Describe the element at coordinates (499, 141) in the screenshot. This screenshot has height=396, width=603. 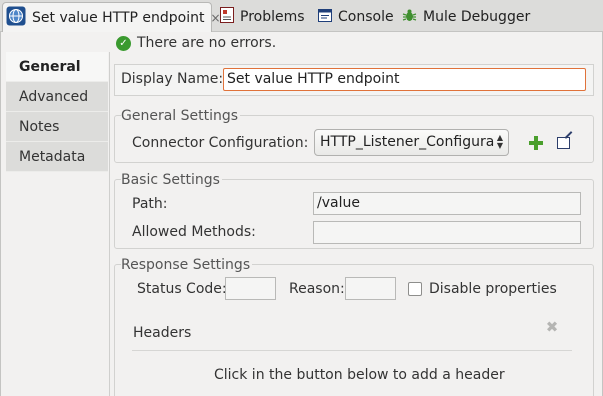
I see `spinner-icon: ▲ ▼` at that location.